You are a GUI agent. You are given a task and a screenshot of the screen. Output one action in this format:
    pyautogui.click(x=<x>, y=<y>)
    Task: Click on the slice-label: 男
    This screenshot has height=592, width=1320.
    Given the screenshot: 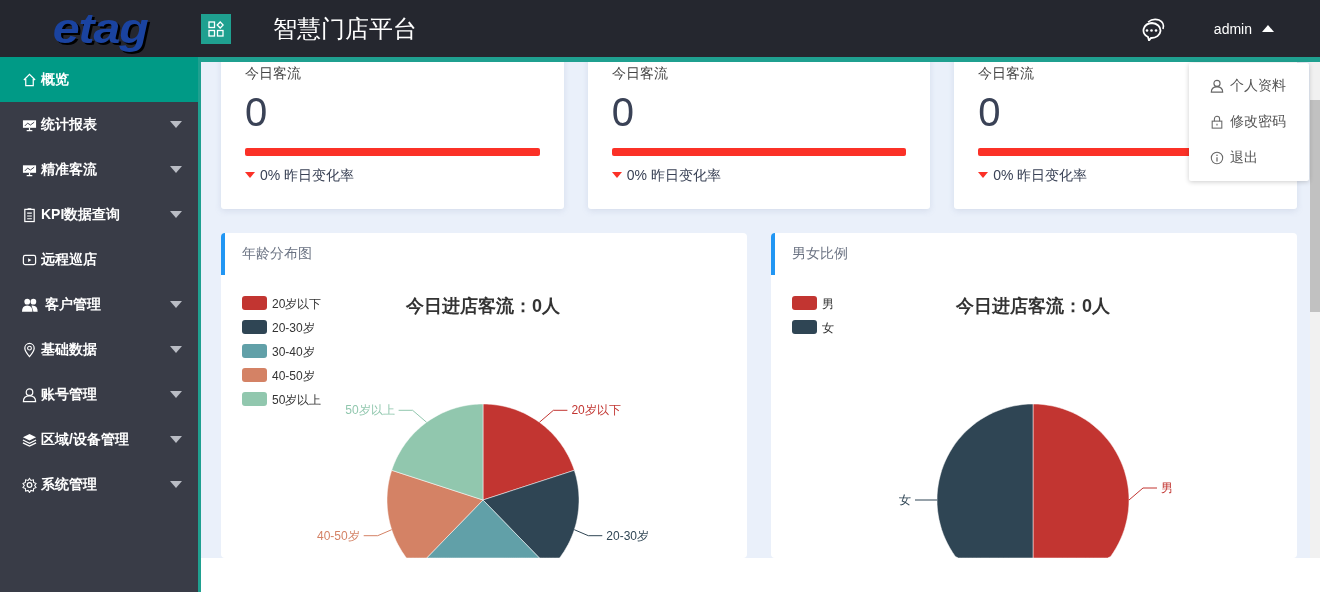 What is the action you would take?
    pyautogui.click(x=1167, y=488)
    